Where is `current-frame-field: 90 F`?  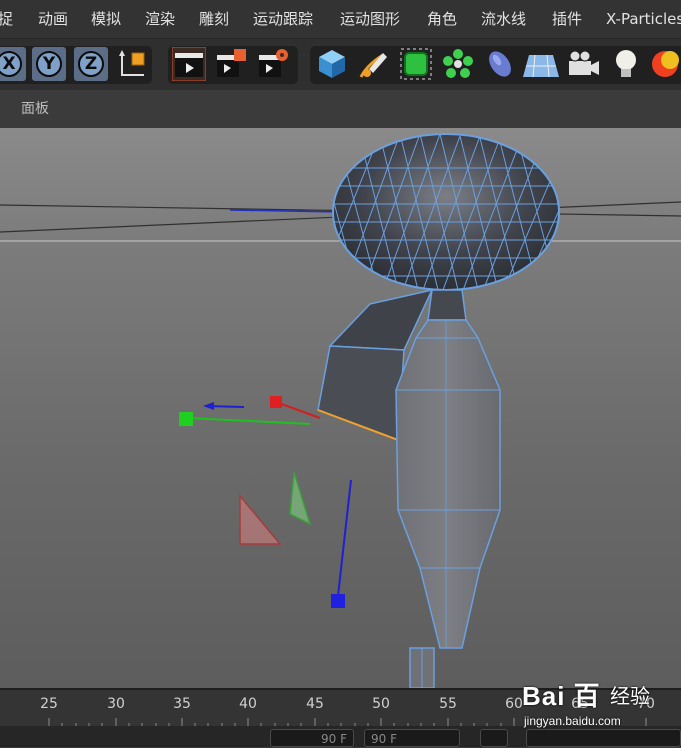
current-frame-field: 90 F is located at coordinates (312, 738).